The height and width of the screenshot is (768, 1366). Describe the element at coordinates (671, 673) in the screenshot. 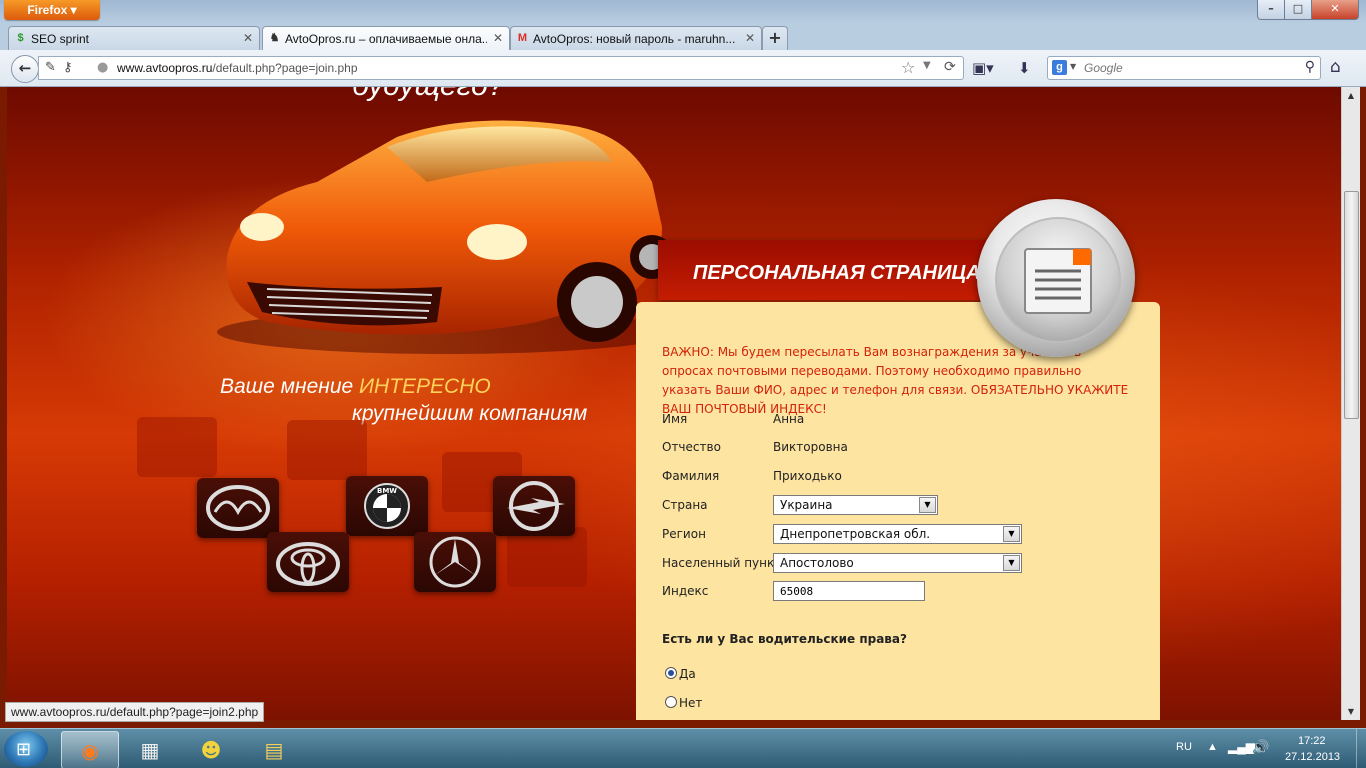

I see `radio-yes` at that location.